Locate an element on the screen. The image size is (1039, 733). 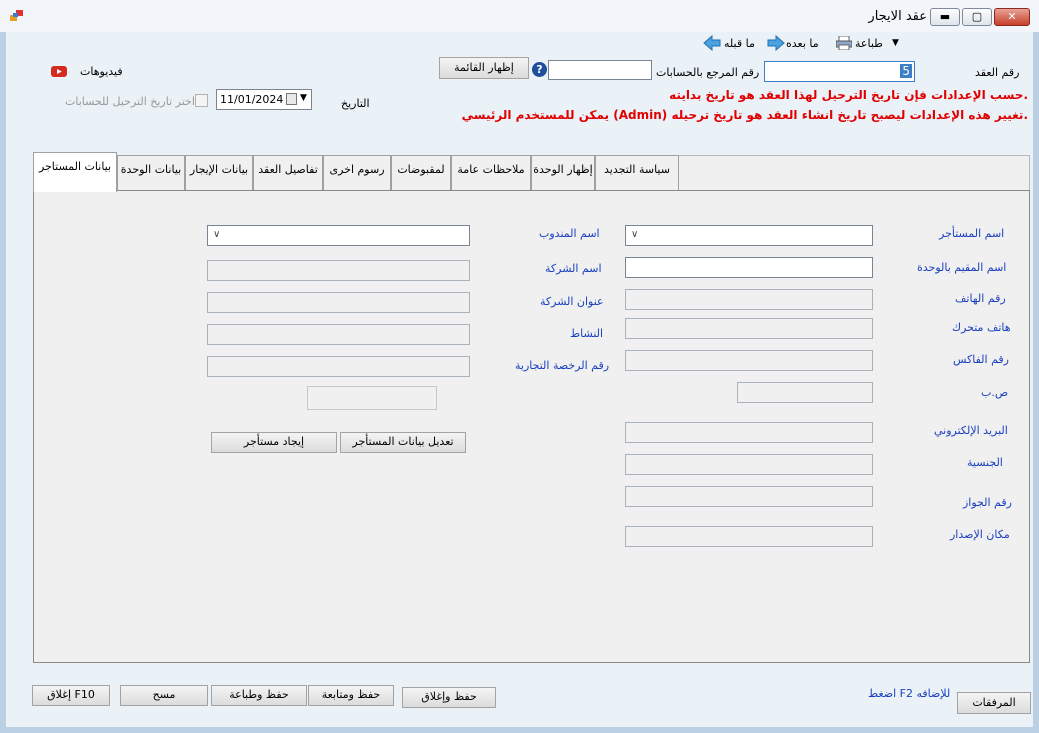
tab-renewal-policy: سياسة التجديد is located at coordinates (637, 172).